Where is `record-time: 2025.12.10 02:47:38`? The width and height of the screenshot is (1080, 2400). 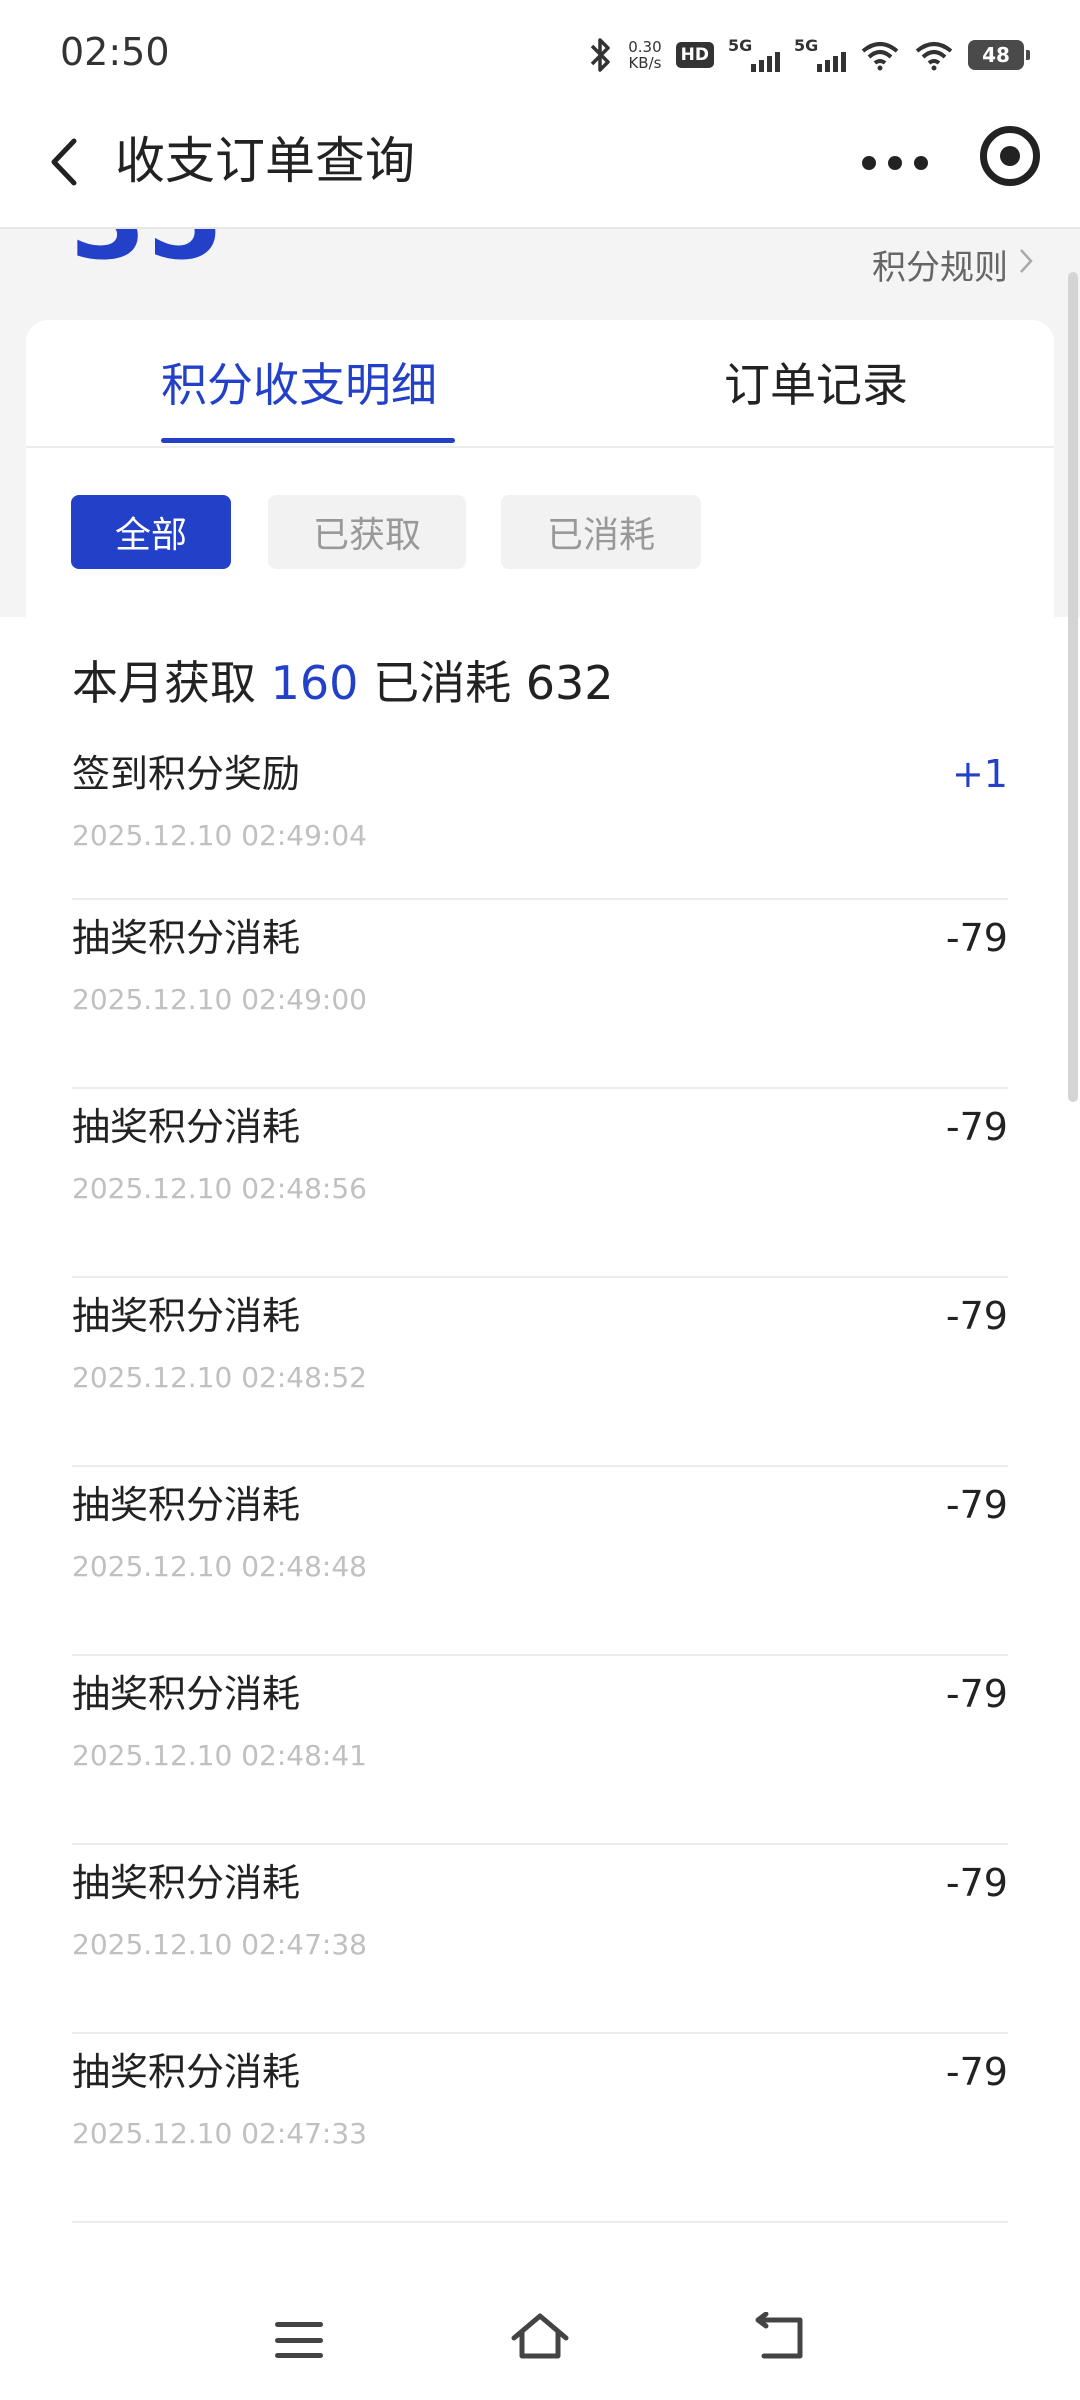 record-time: 2025.12.10 02:47:38 is located at coordinates (219, 1944).